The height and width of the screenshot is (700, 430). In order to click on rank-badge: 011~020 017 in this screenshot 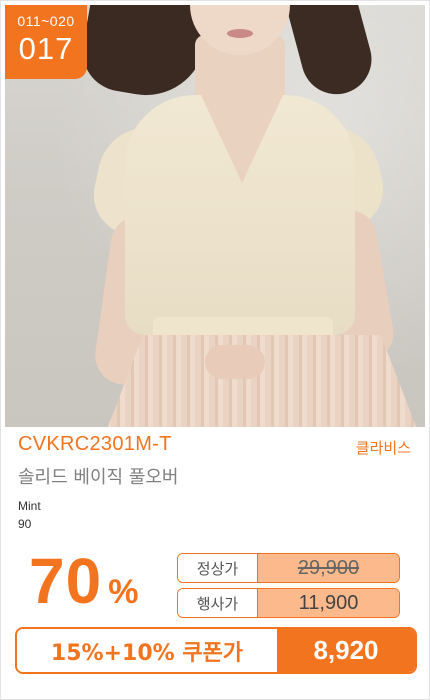, I will do `click(46, 42)`.